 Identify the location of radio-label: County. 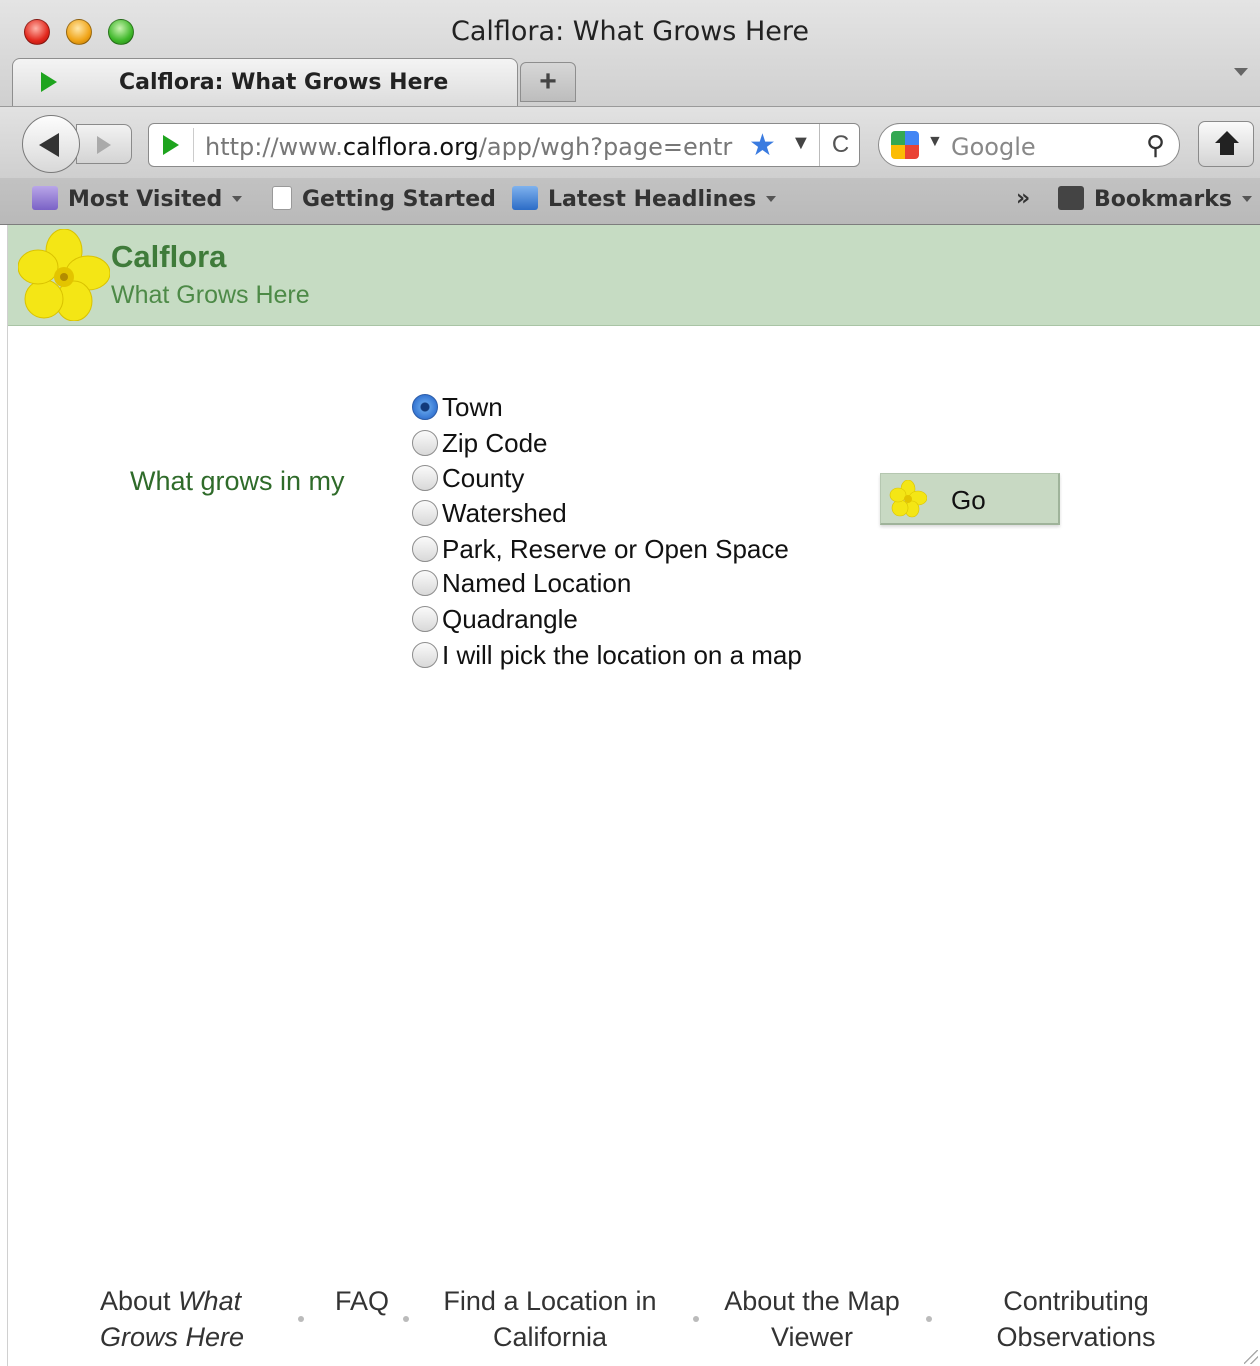
(483, 478).